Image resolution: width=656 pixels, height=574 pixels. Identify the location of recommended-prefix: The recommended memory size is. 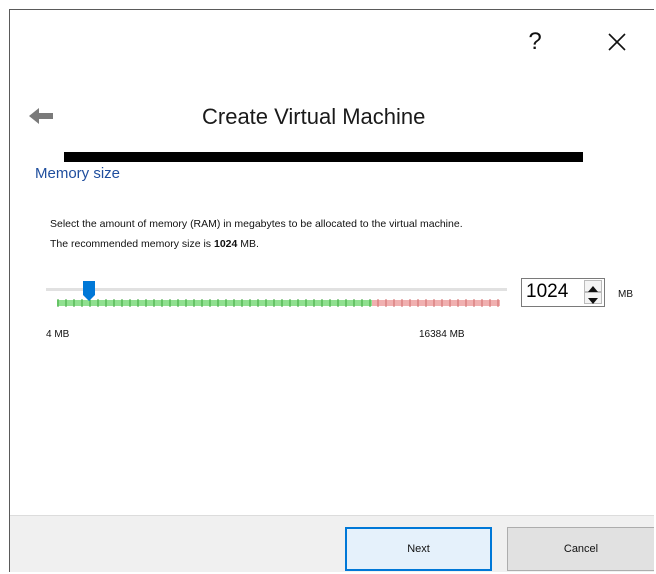
(132, 244).